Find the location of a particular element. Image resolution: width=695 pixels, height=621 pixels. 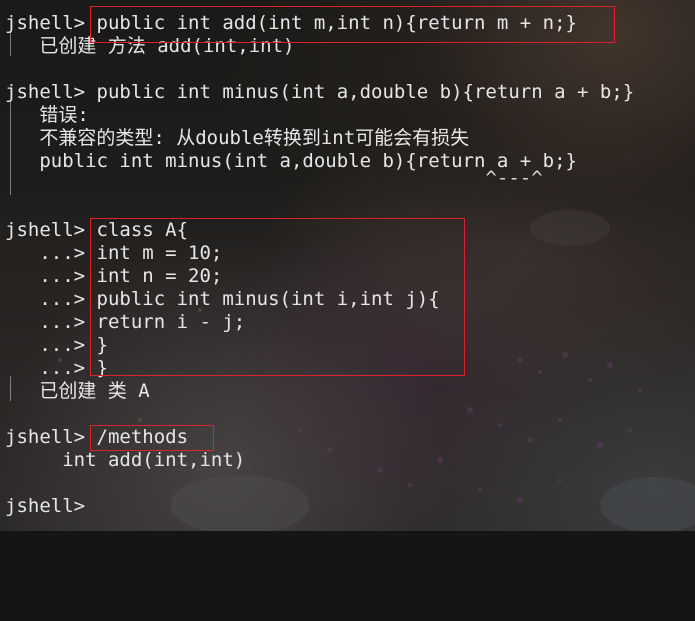

prompt-current: jshell> is located at coordinates (45, 506).